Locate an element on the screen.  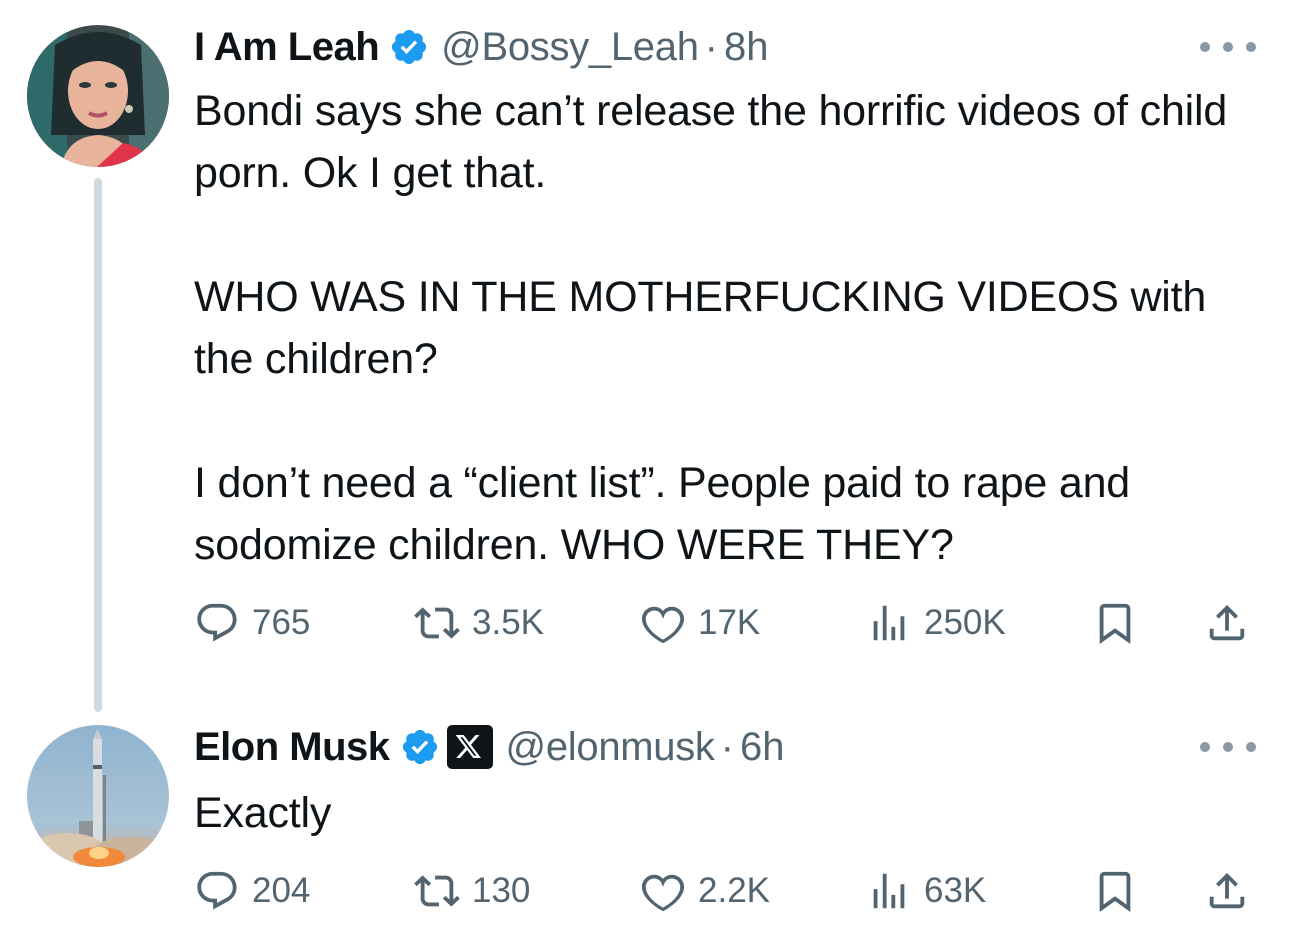
x-logo-icon is located at coordinates (470, 747).